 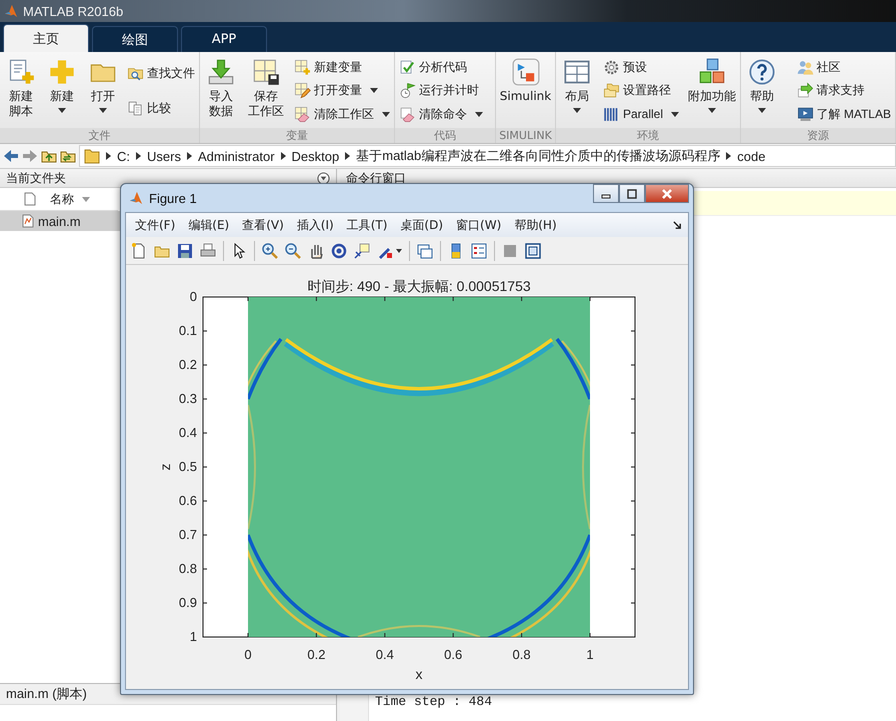 What do you see at coordinates (342, 68) in the screenshot?
I see `toolstrip-button: 新建变量` at bounding box center [342, 68].